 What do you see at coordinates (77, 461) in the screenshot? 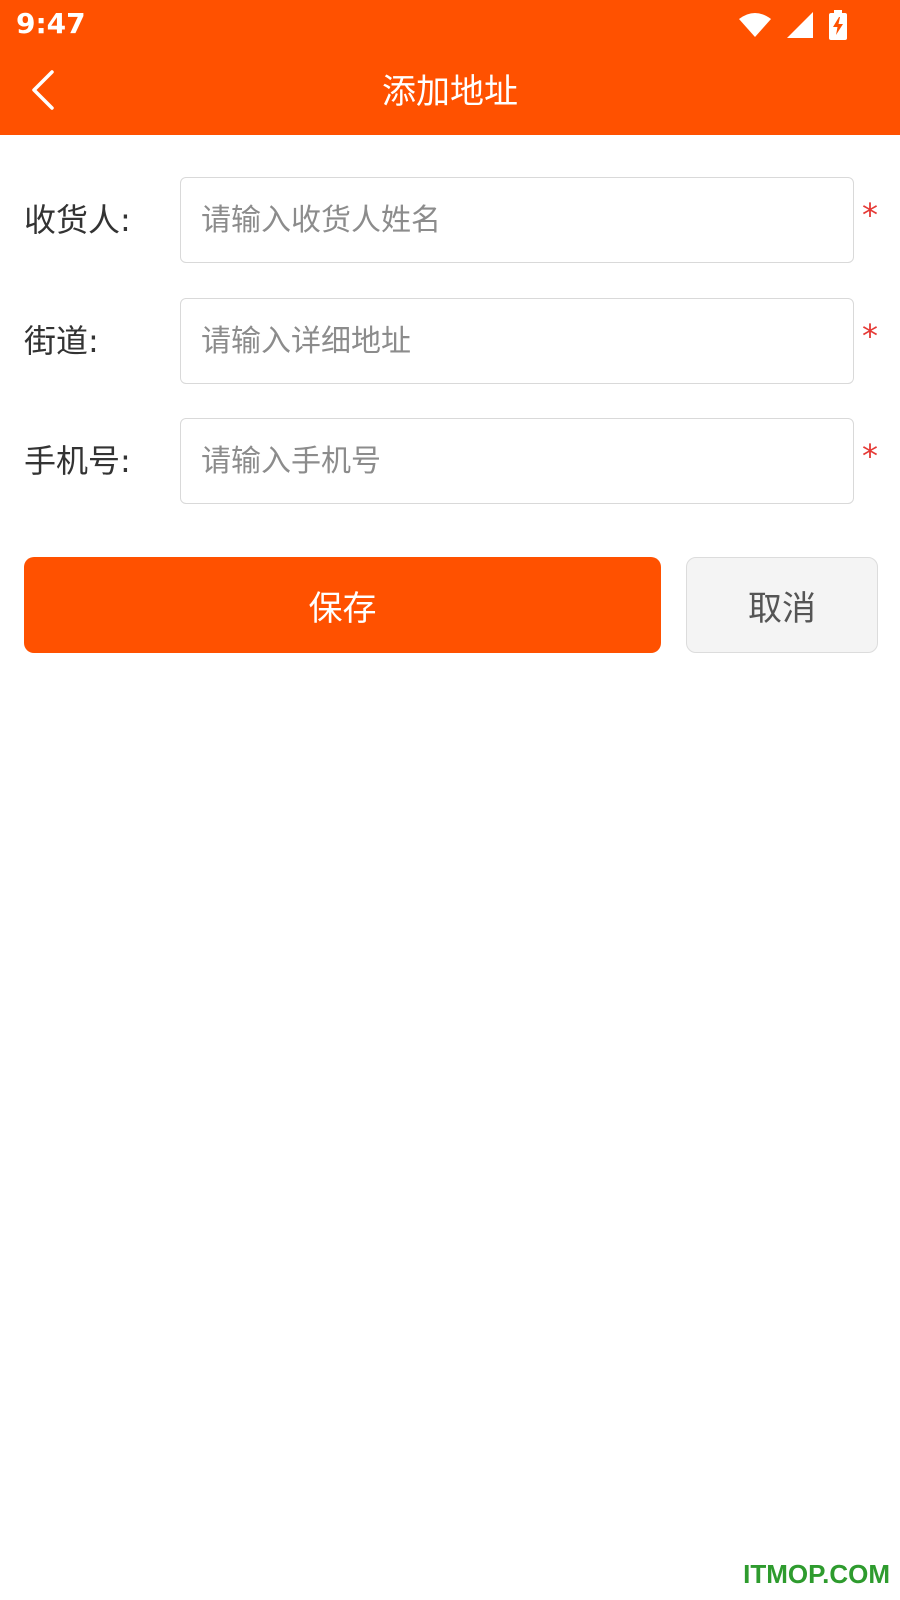
I see `phone-label: 手机号:` at bounding box center [77, 461].